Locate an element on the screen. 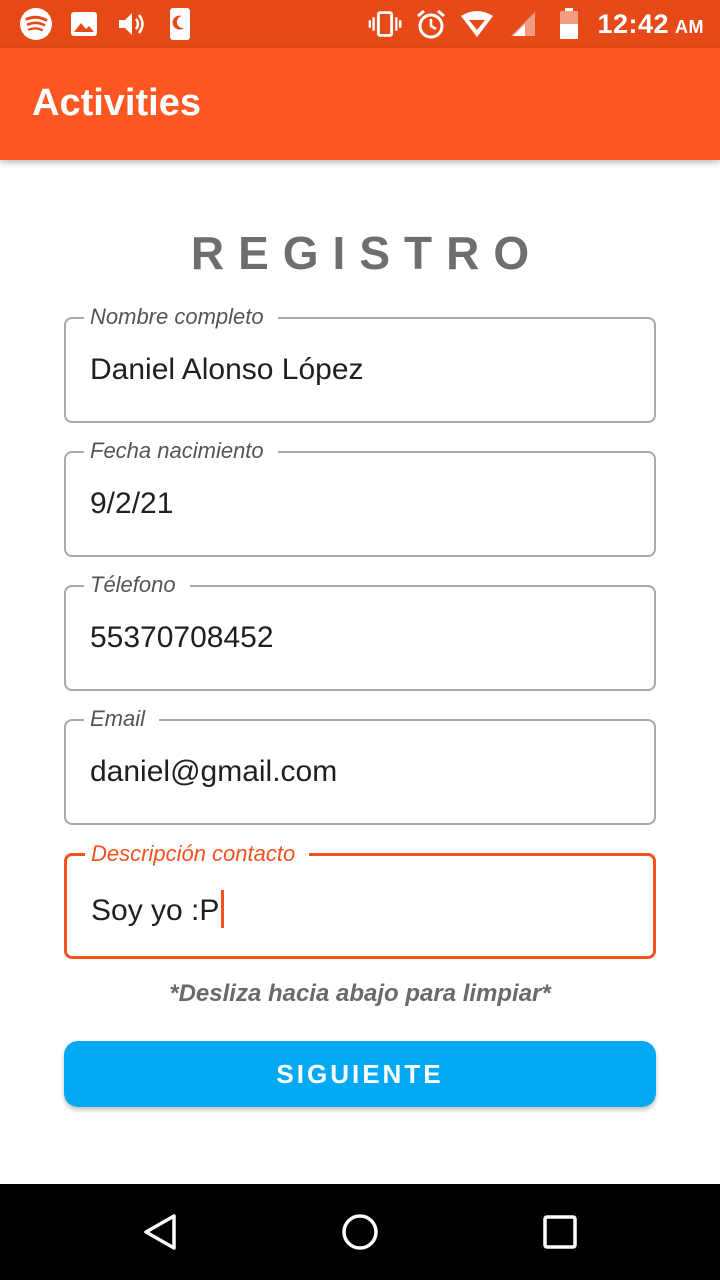 The height and width of the screenshot is (1280, 720). battery-icon is located at coordinates (569, 24).